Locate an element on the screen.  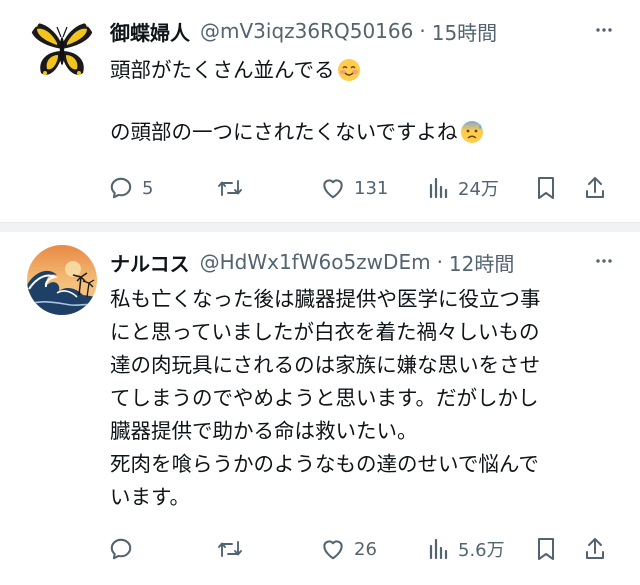
like-button: 26 is located at coordinates (348, 549).